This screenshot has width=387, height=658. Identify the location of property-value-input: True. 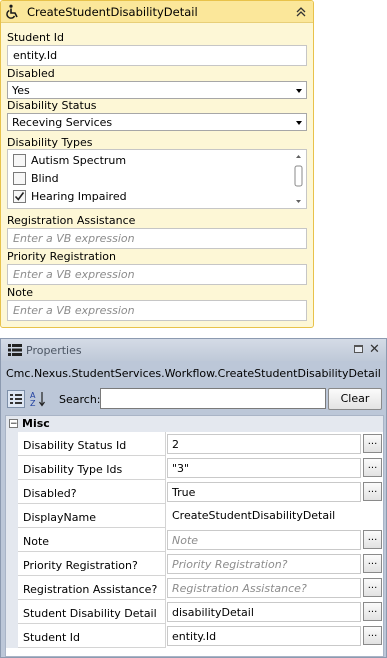
(264, 492).